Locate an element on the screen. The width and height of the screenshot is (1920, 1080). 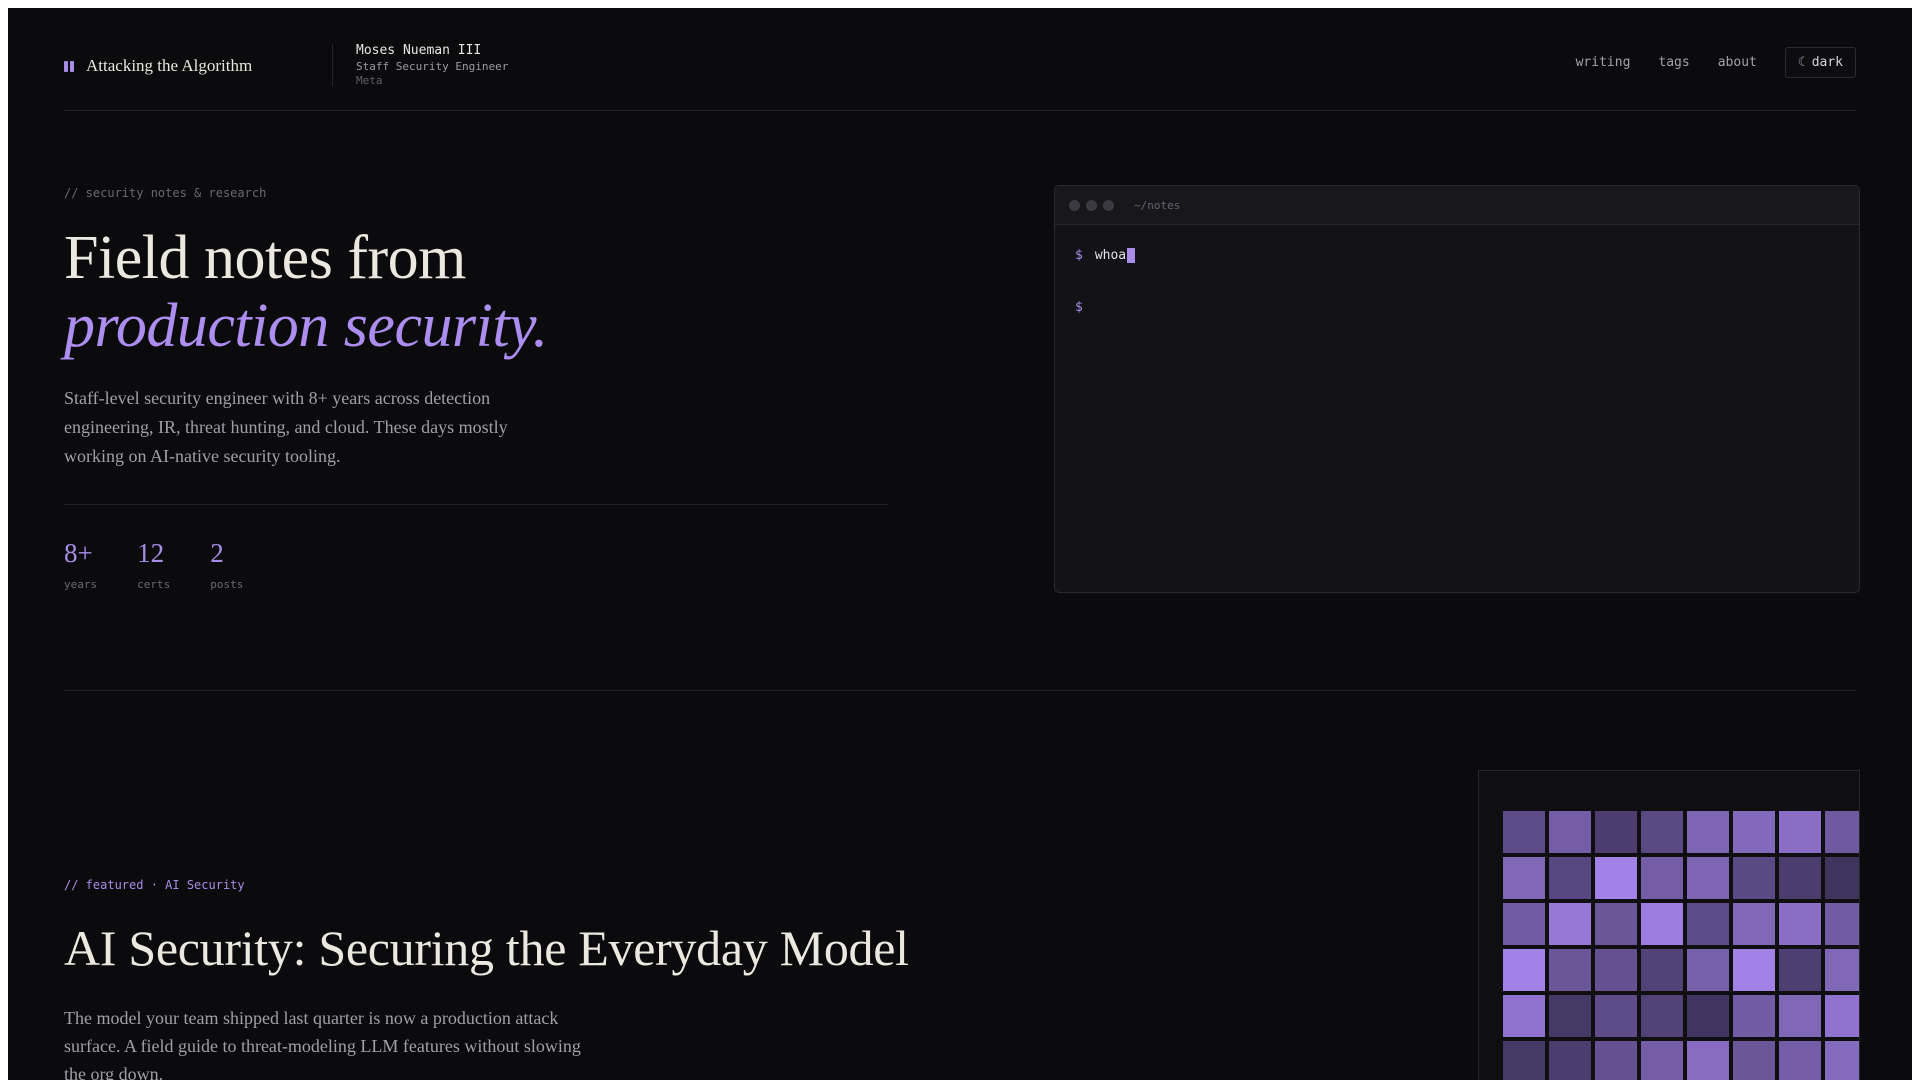
terminal-path: ~/notes is located at coordinates (1157, 205).